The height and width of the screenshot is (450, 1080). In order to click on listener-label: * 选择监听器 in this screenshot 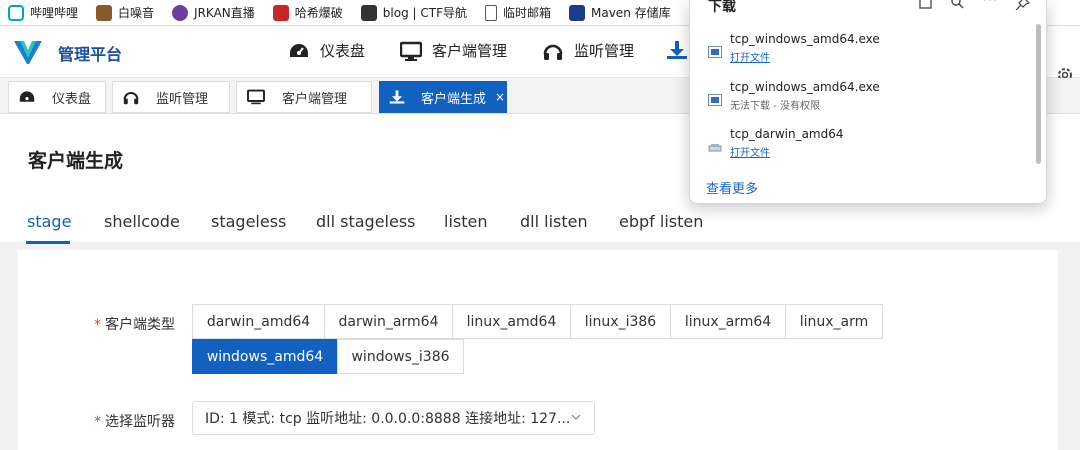, I will do `click(134, 422)`.